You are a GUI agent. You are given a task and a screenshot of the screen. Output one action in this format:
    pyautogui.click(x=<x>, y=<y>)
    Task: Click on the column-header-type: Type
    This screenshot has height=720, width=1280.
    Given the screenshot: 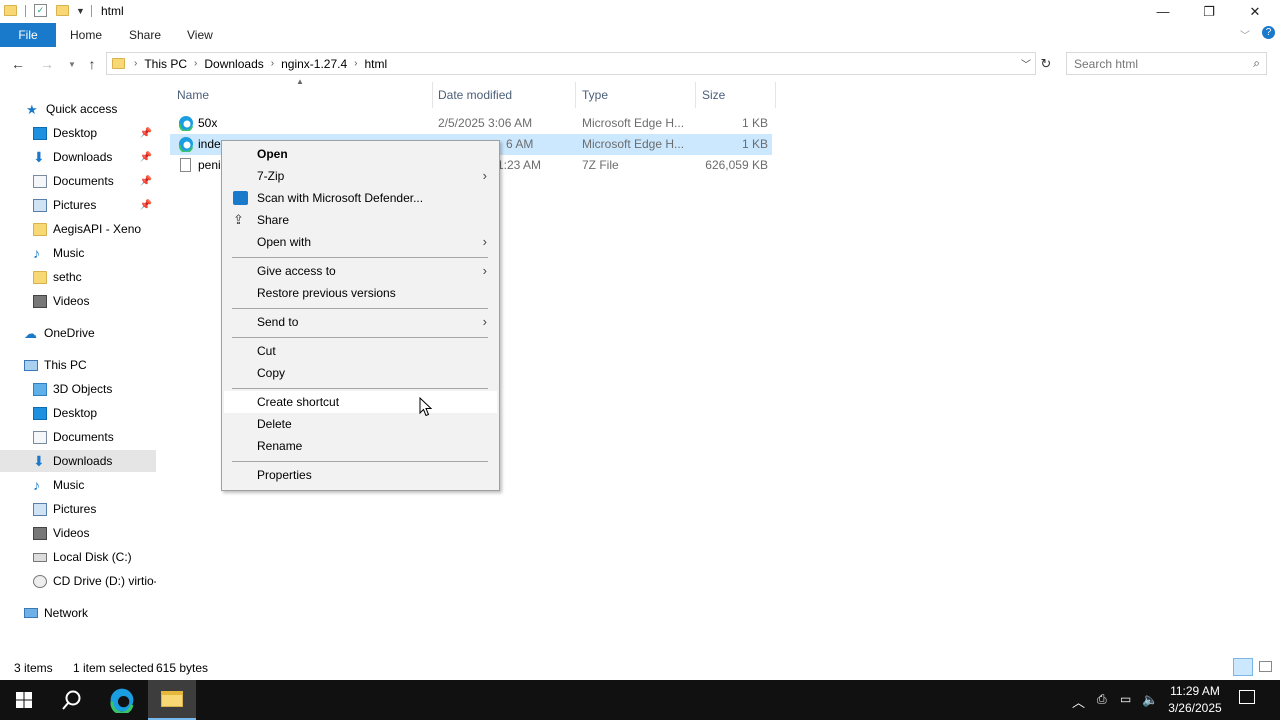 What is the action you would take?
    pyautogui.click(x=635, y=95)
    